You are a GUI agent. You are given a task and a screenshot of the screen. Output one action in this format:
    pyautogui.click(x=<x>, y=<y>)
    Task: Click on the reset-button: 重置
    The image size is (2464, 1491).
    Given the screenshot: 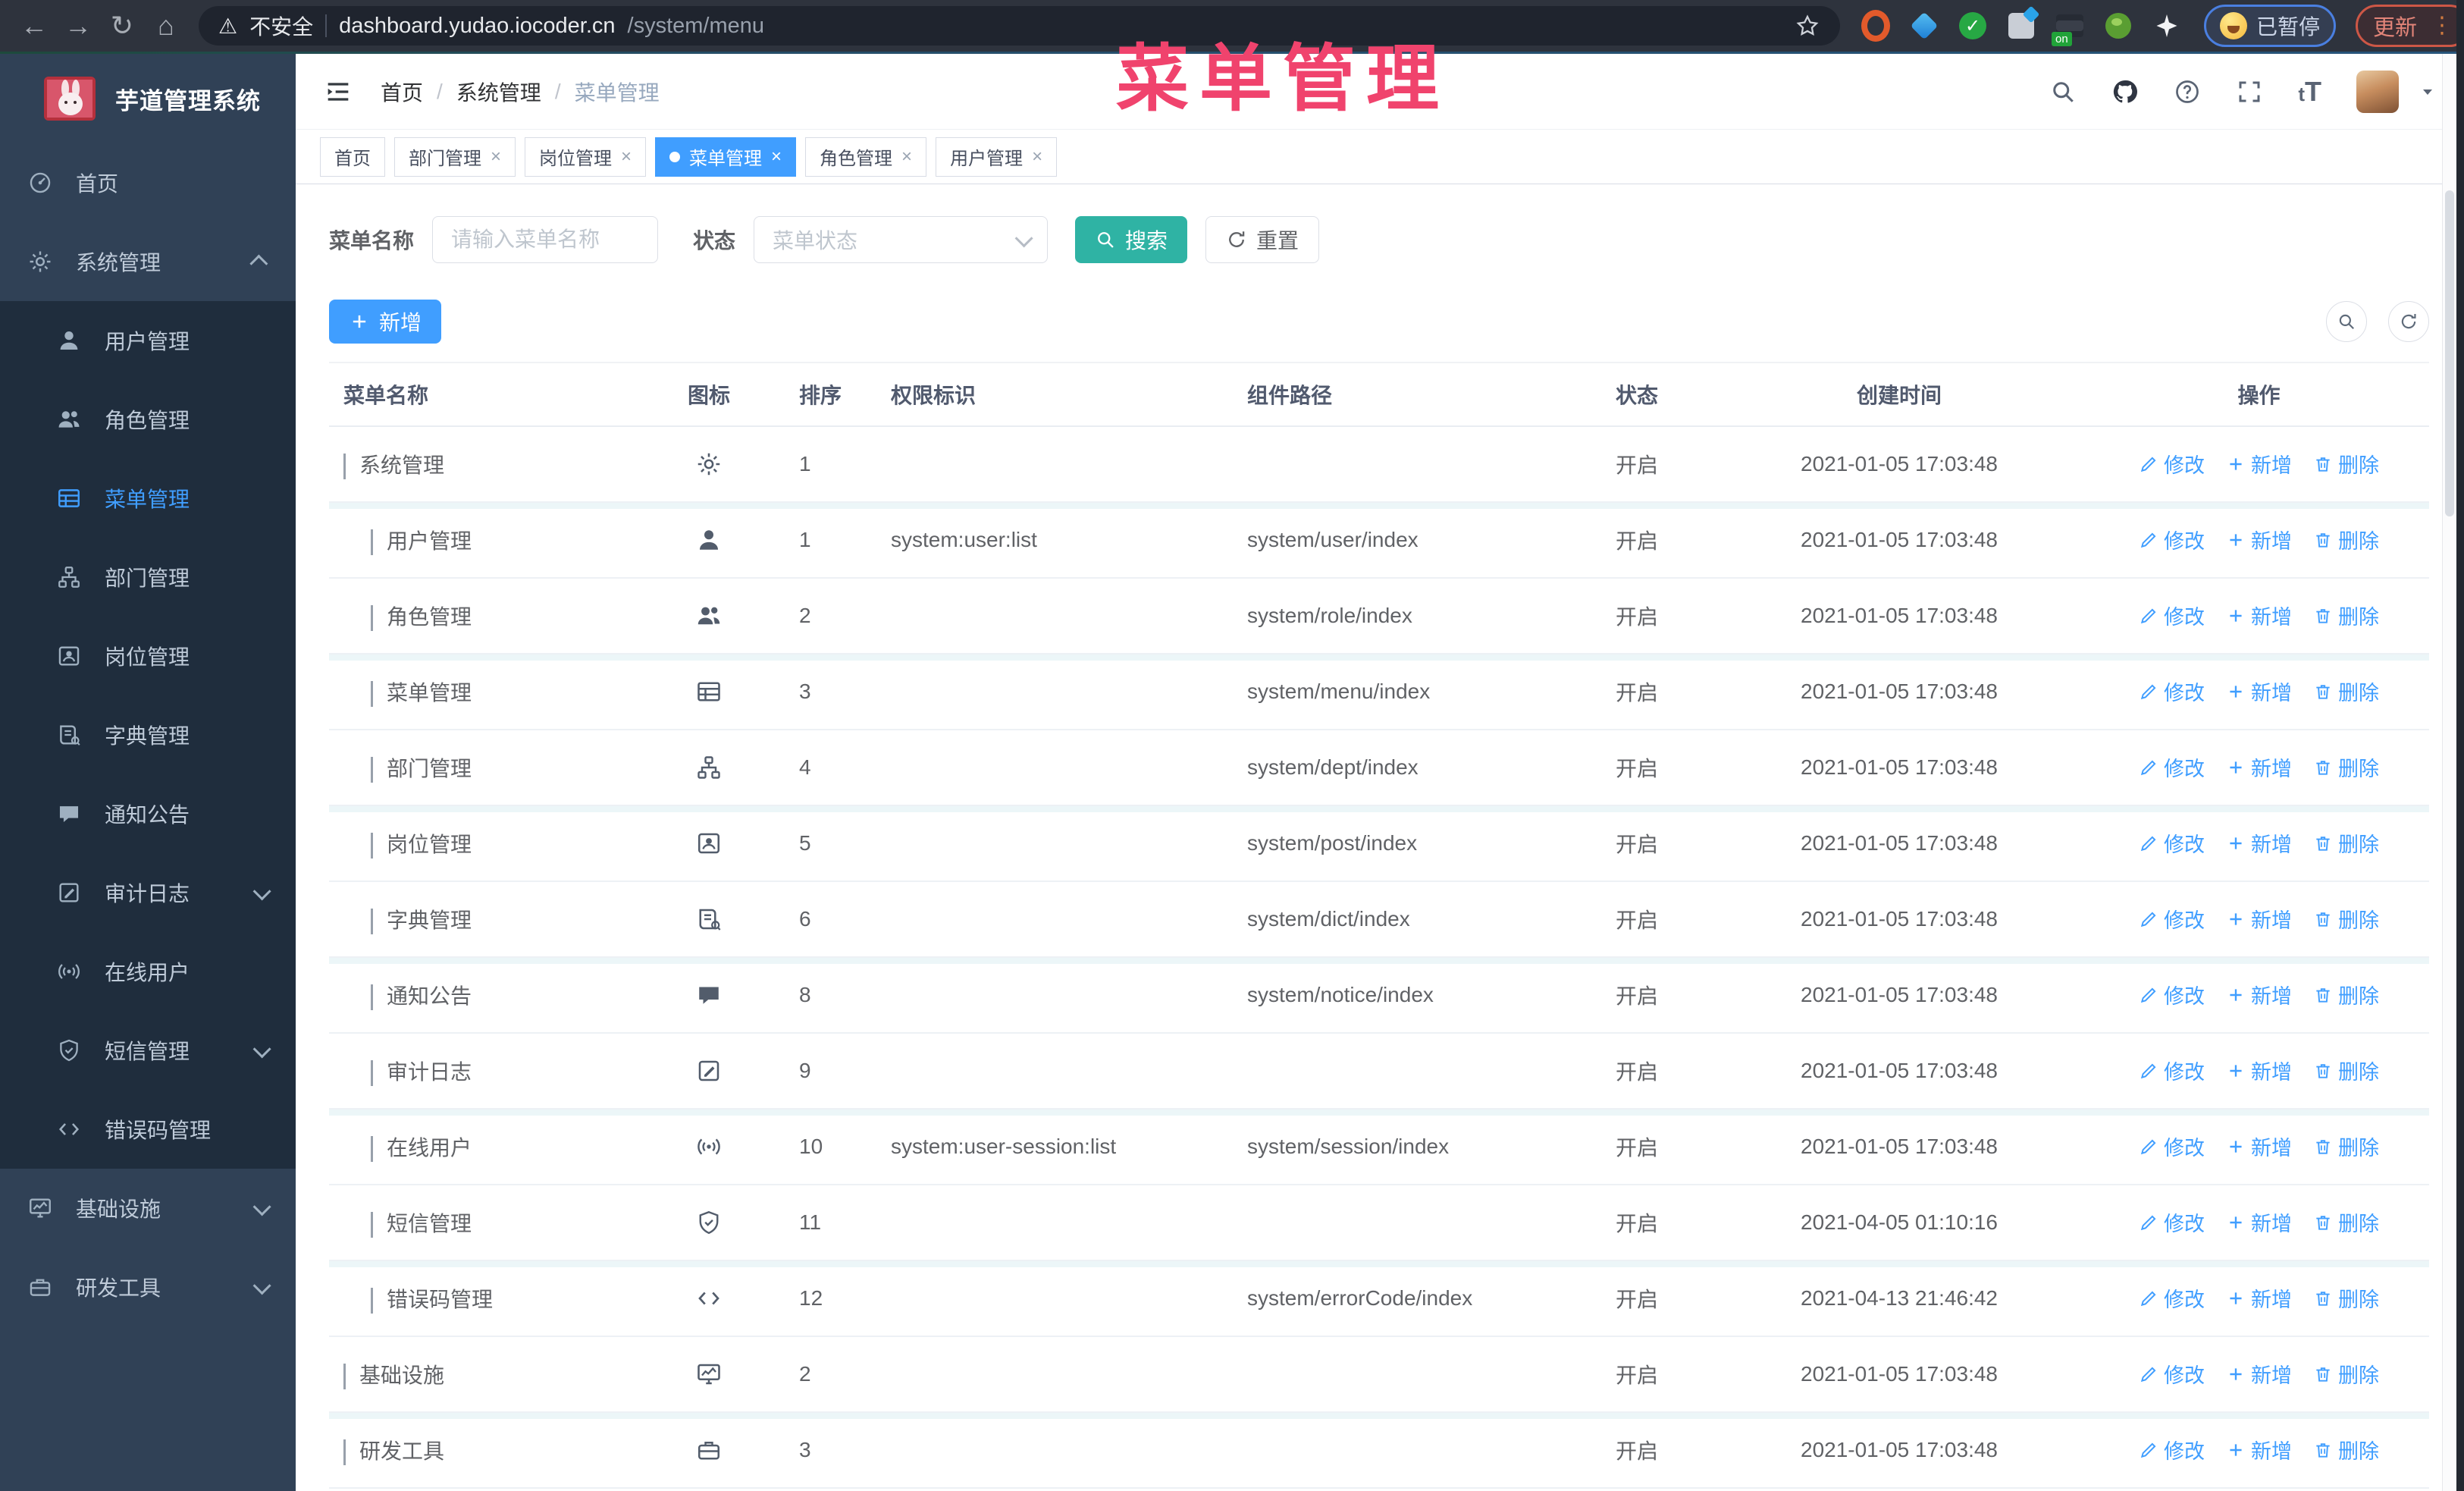 What is the action you would take?
    pyautogui.click(x=1263, y=239)
    